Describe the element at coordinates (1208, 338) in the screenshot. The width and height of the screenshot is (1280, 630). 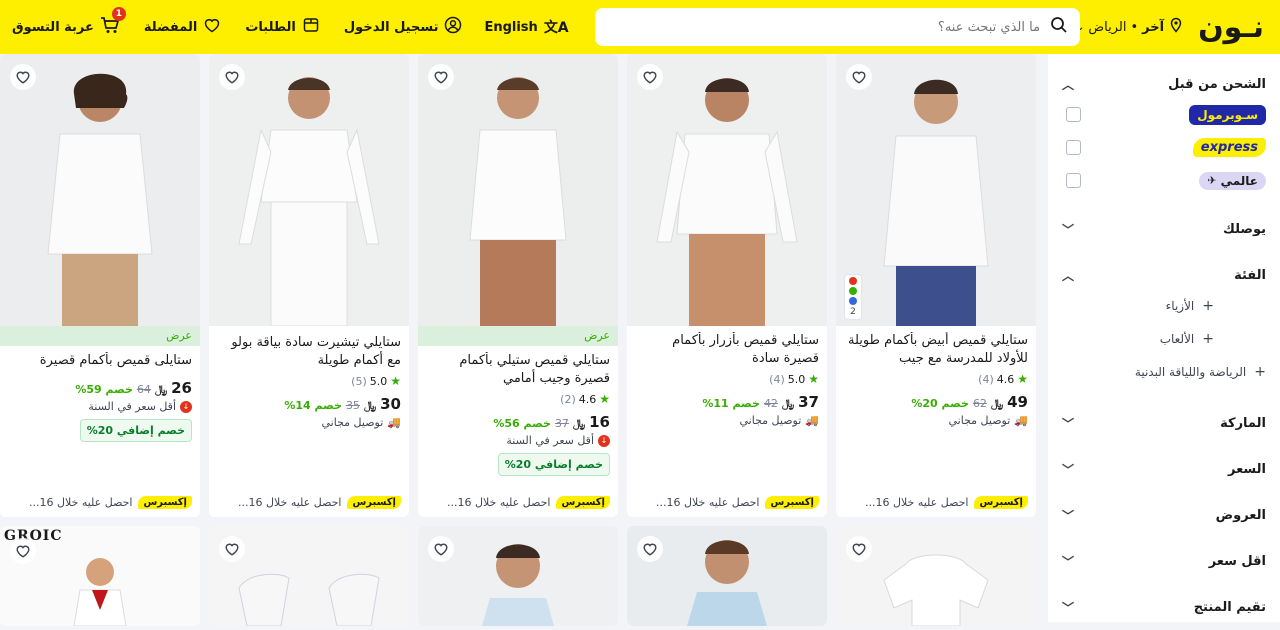
I see `plus-icon: +` at that location.